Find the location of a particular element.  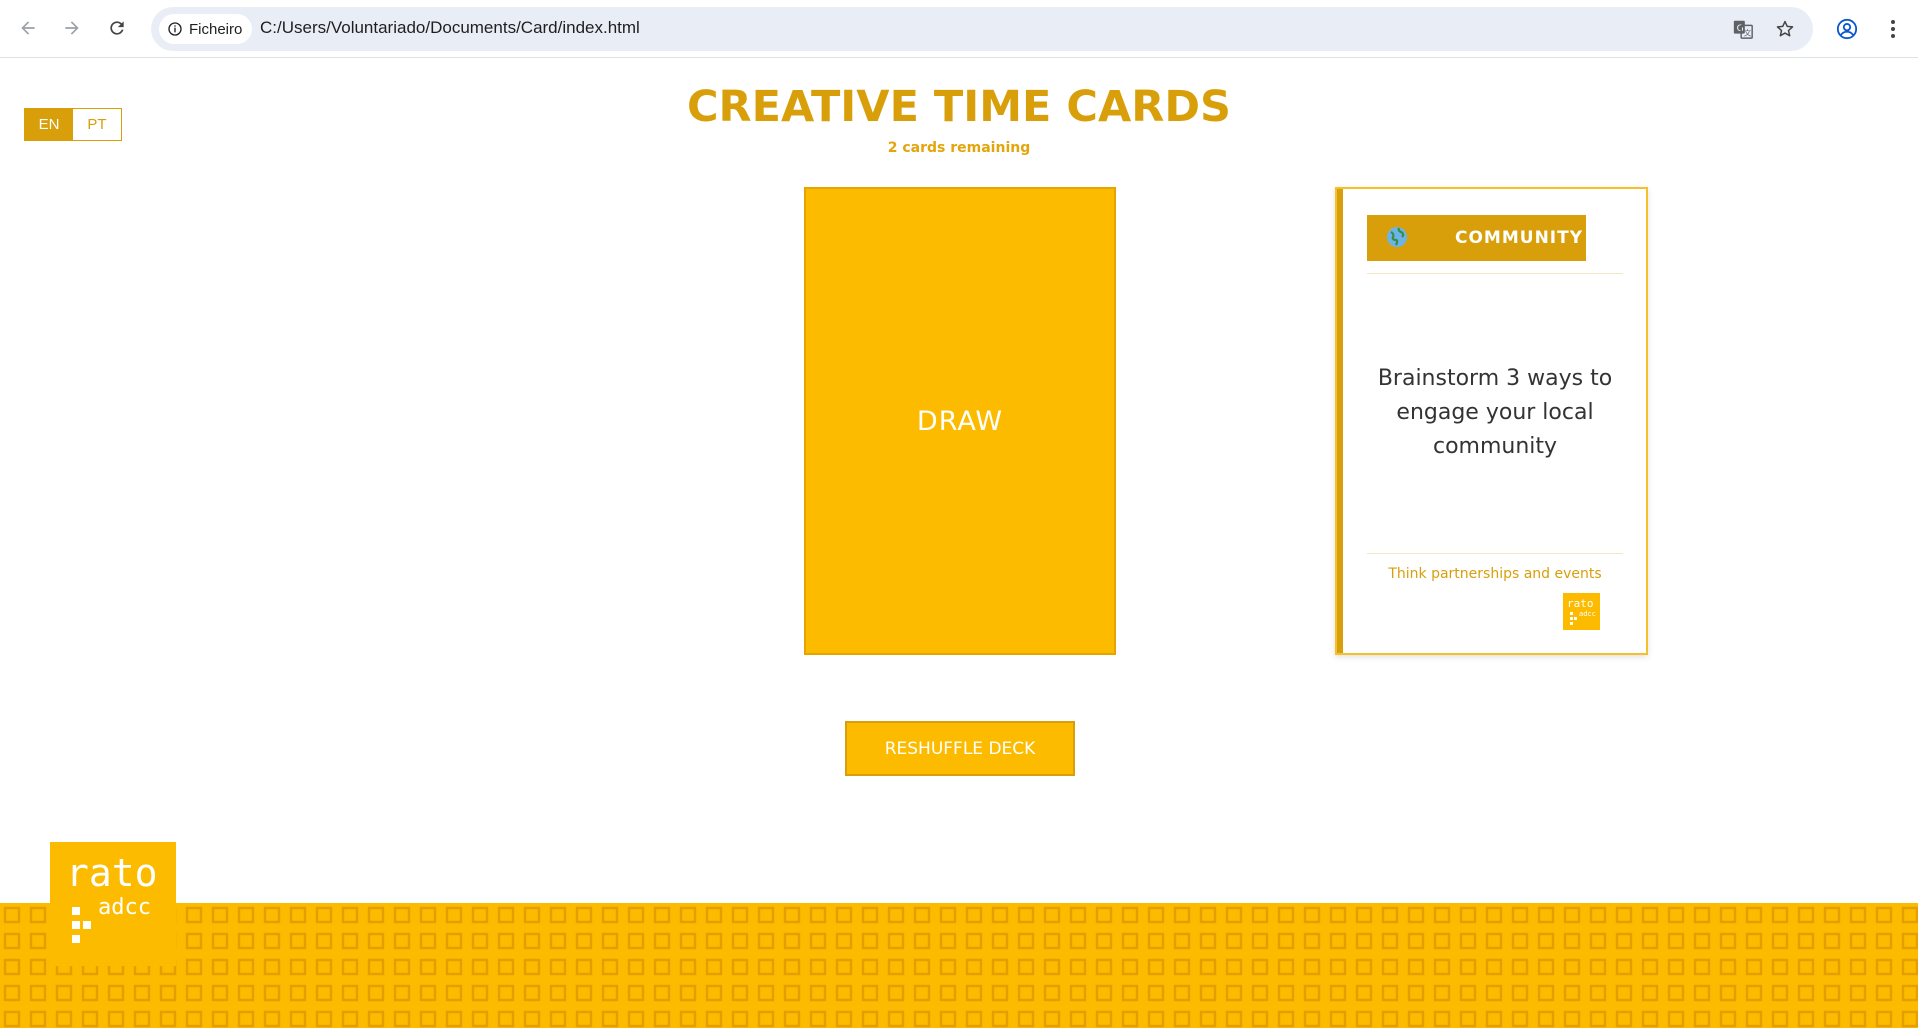

translate-button: G文 is located at coordinates (1743, 29).